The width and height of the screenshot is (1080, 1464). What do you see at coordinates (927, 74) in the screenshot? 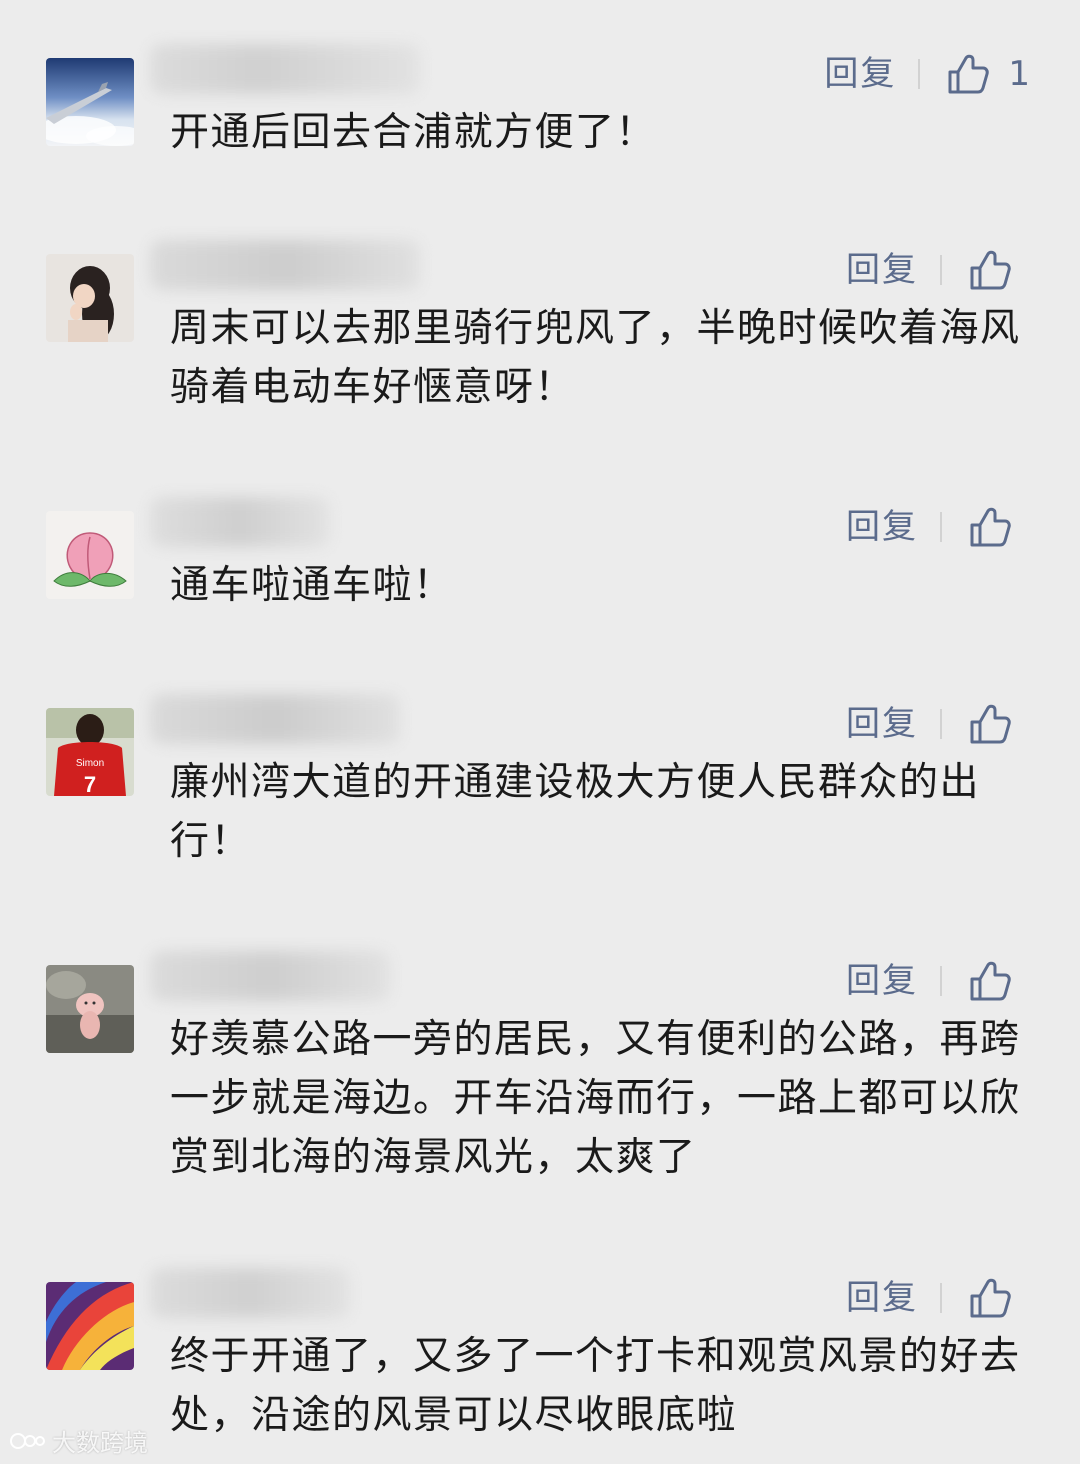
I see `comment-actions: 回复 1` at bounding box center [927, 74].